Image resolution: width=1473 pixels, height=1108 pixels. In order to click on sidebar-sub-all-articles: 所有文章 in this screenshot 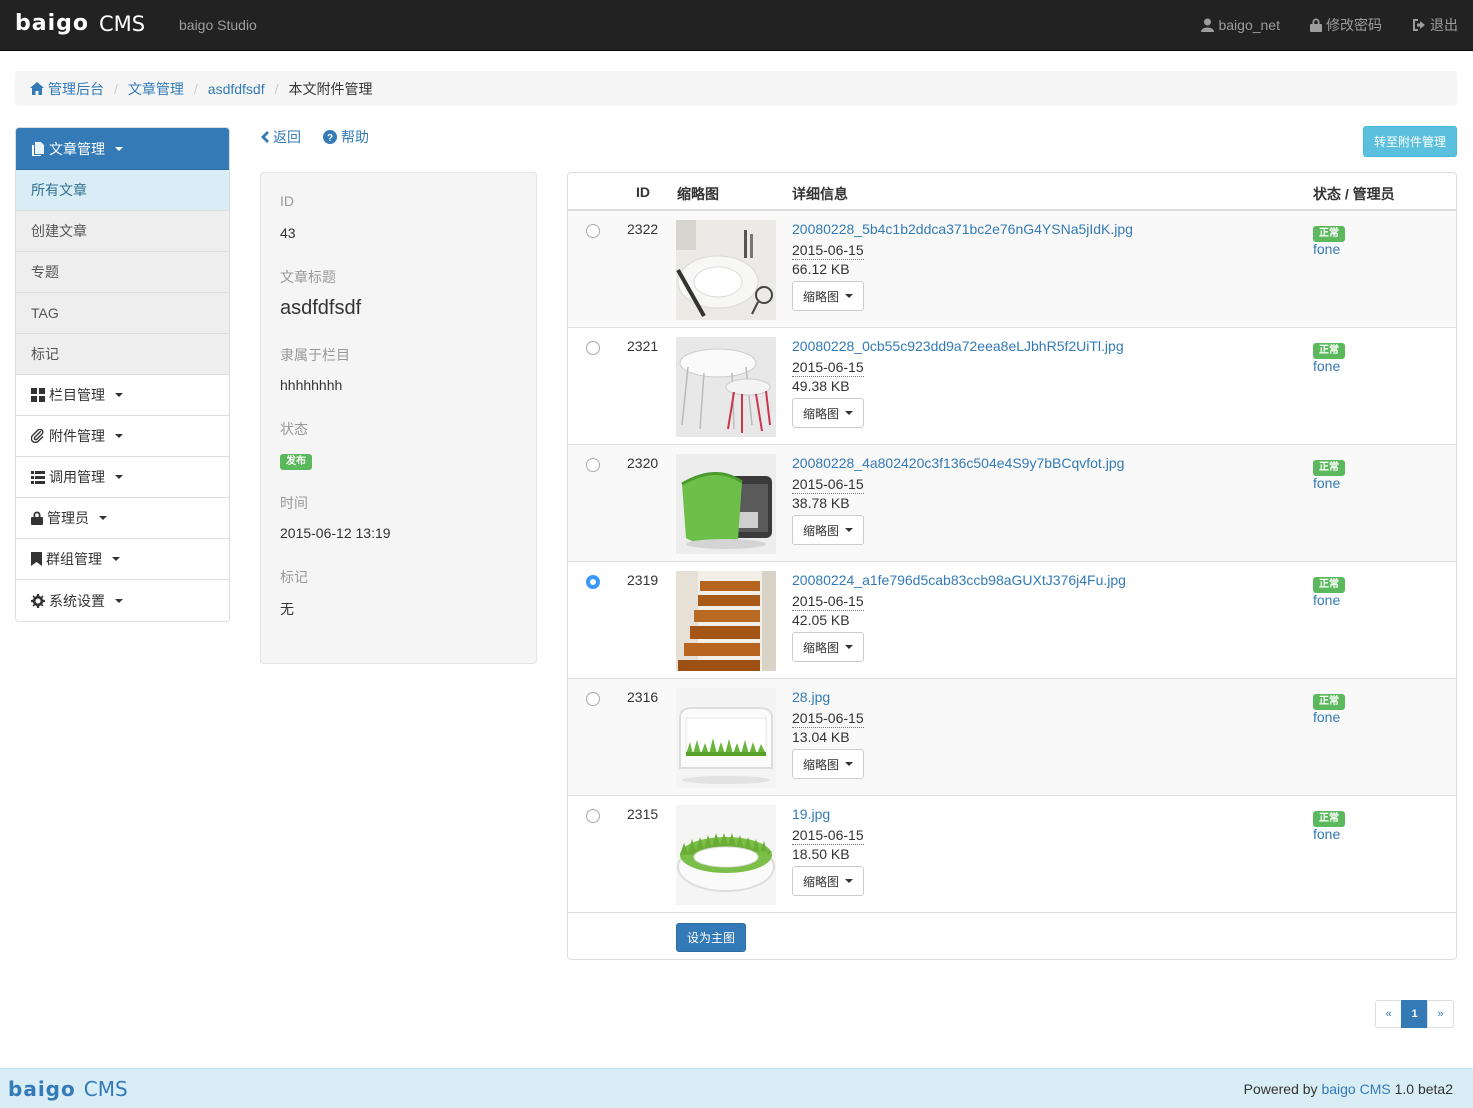, I will do `click(122, 190)`.